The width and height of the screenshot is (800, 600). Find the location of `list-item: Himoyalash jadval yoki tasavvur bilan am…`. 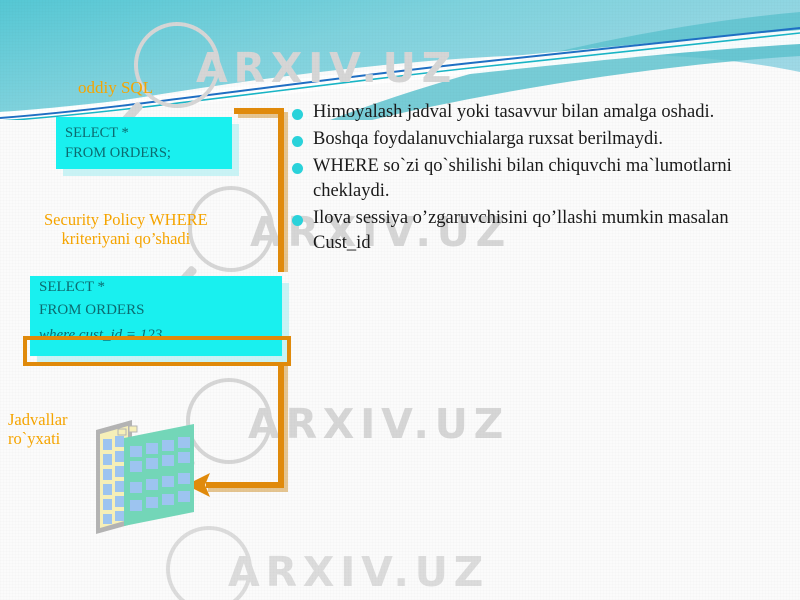

list-item: Himoyalash jadval yoki tasavvur bilan am… is located at coordinates (542, 112).